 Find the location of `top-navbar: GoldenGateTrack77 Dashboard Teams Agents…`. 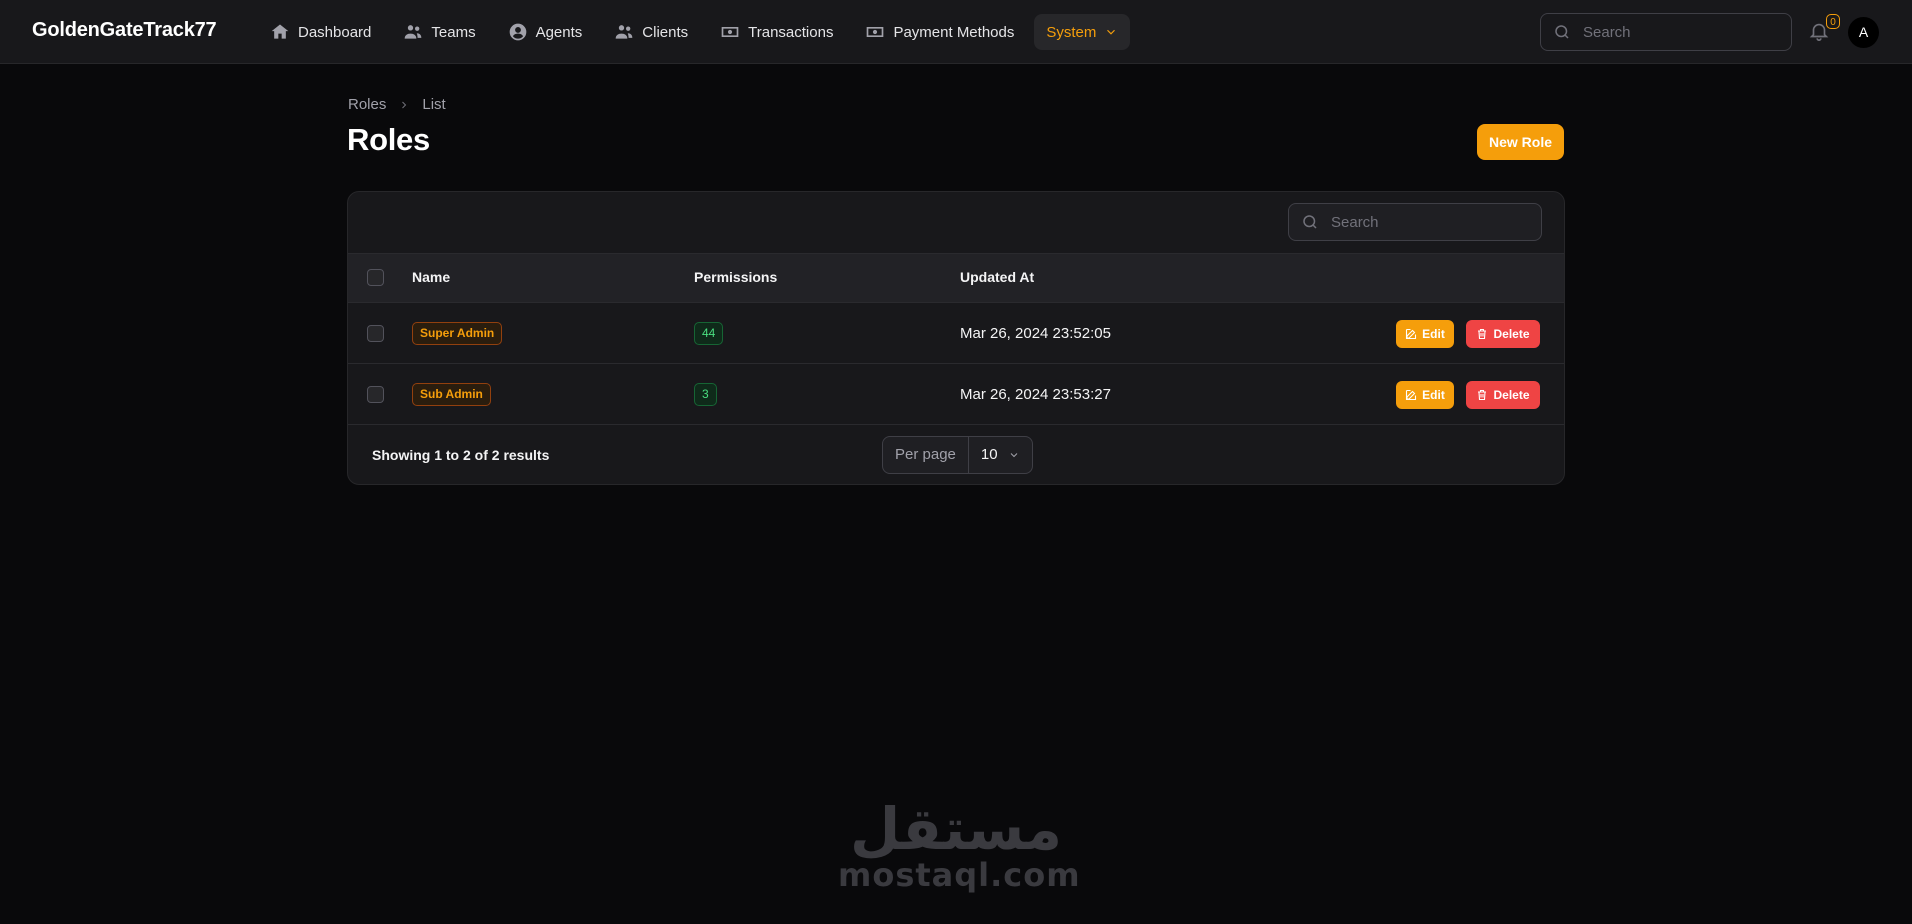

top-navbar: GoldenGateTrack77 Dashboard Teams Agents… is located at coordinates (956, 32).